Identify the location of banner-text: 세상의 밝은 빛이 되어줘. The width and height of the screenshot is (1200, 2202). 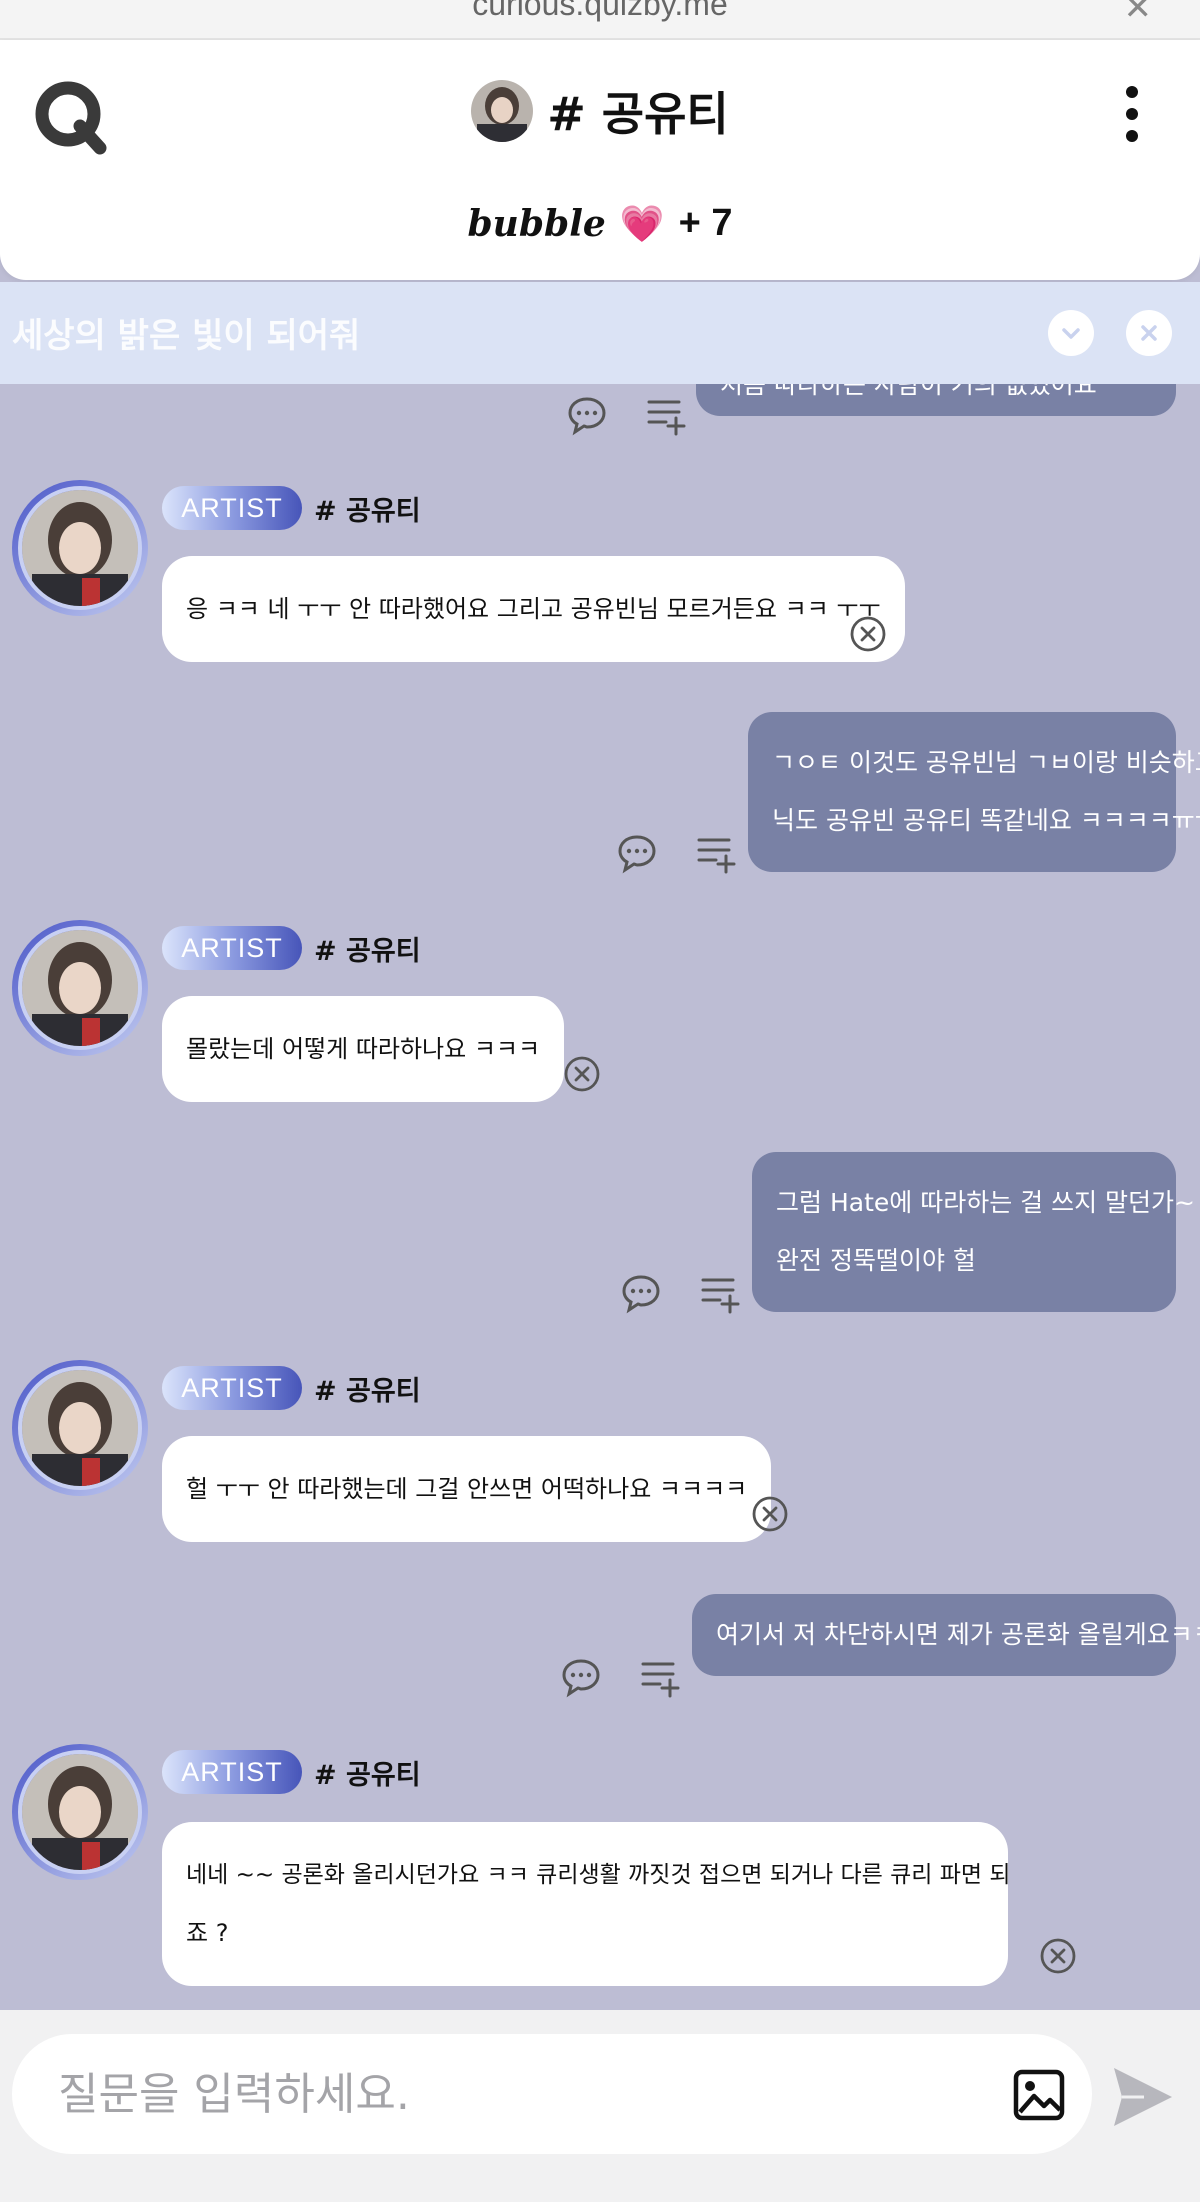
(186, 336).